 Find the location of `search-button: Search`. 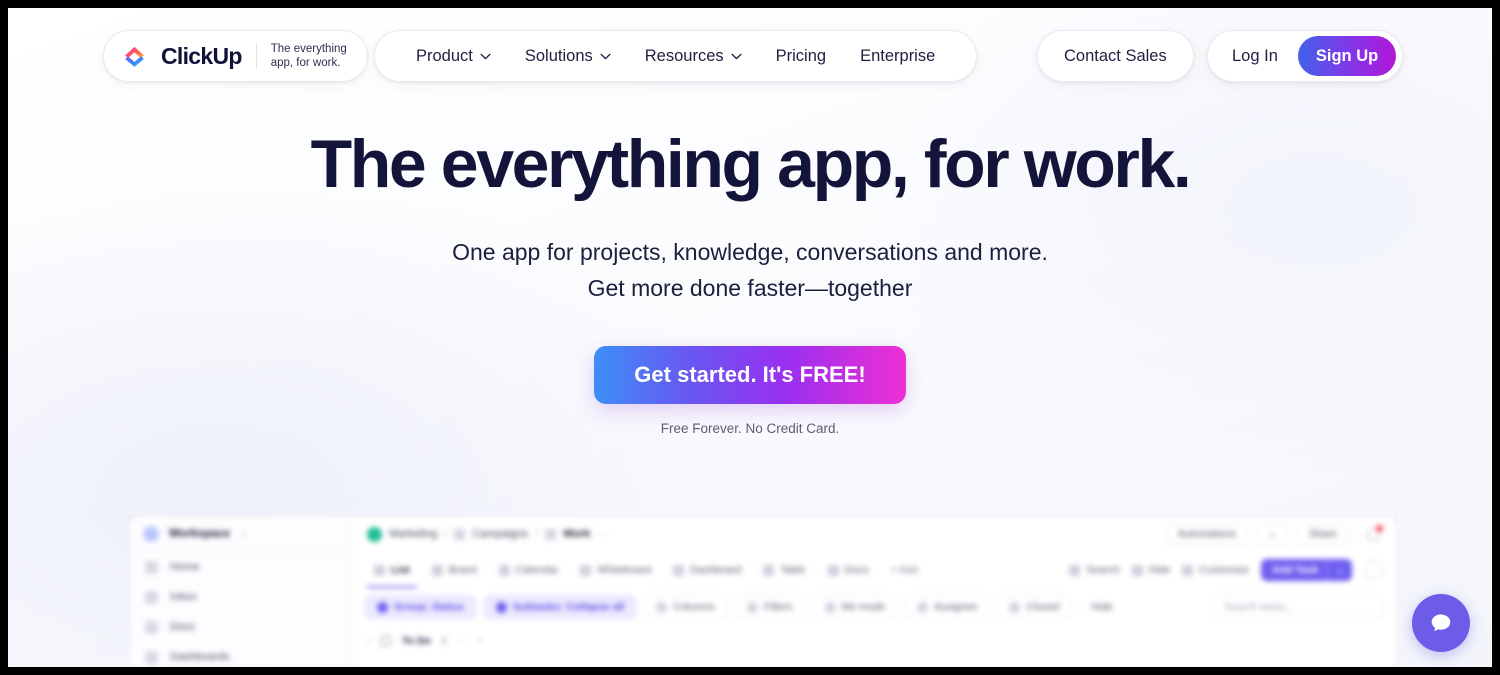

search-button: Search is located at coordinates (1094, 570).